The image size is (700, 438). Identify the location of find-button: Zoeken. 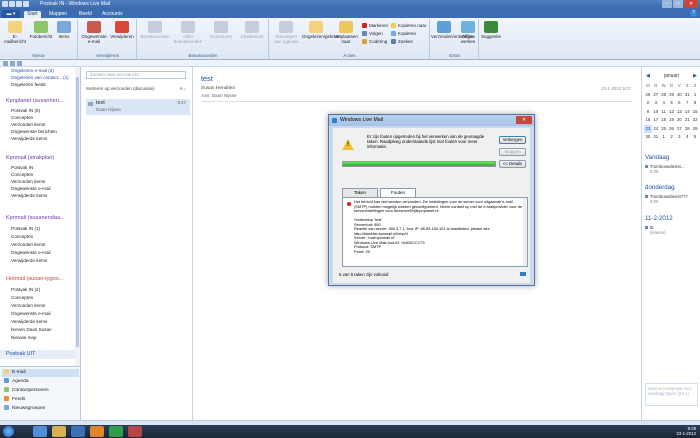
(402, 41).